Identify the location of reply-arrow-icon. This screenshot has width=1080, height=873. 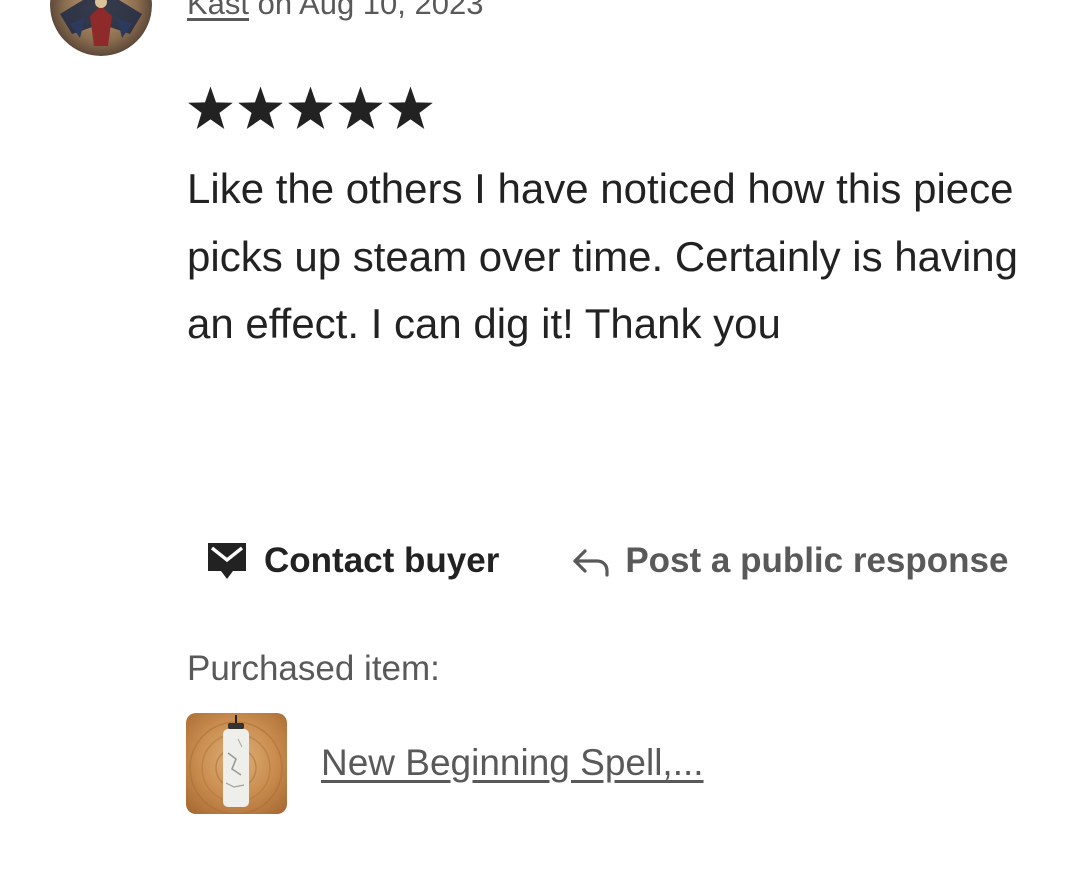
(591, 561).